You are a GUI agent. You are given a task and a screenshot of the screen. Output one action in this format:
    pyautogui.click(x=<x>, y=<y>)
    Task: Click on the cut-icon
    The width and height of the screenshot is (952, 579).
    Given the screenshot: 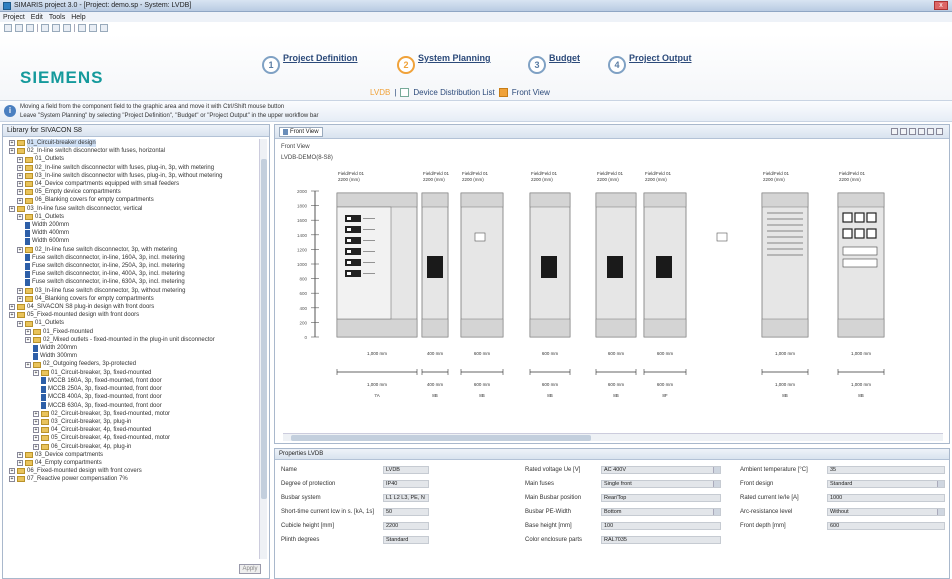 What is the action you would take?
    pyautogui.click(x=45, y=28)
    